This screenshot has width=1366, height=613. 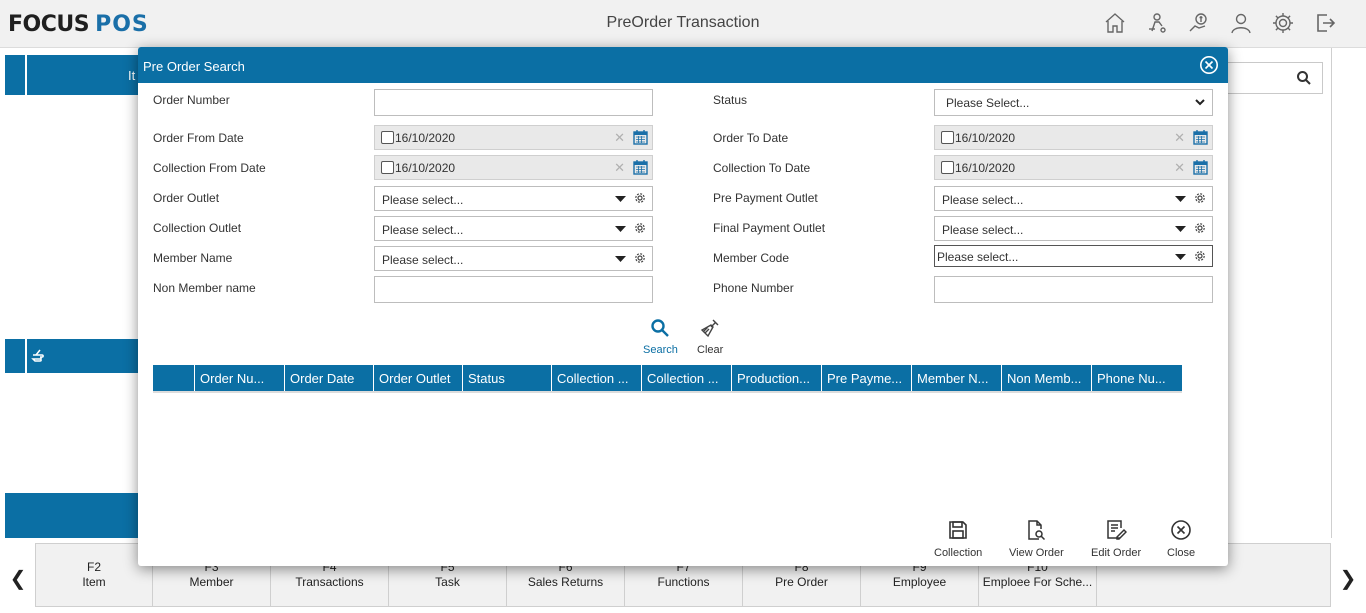 I want to click on collection-to-date-checkbox, so click(x=947, y=167).